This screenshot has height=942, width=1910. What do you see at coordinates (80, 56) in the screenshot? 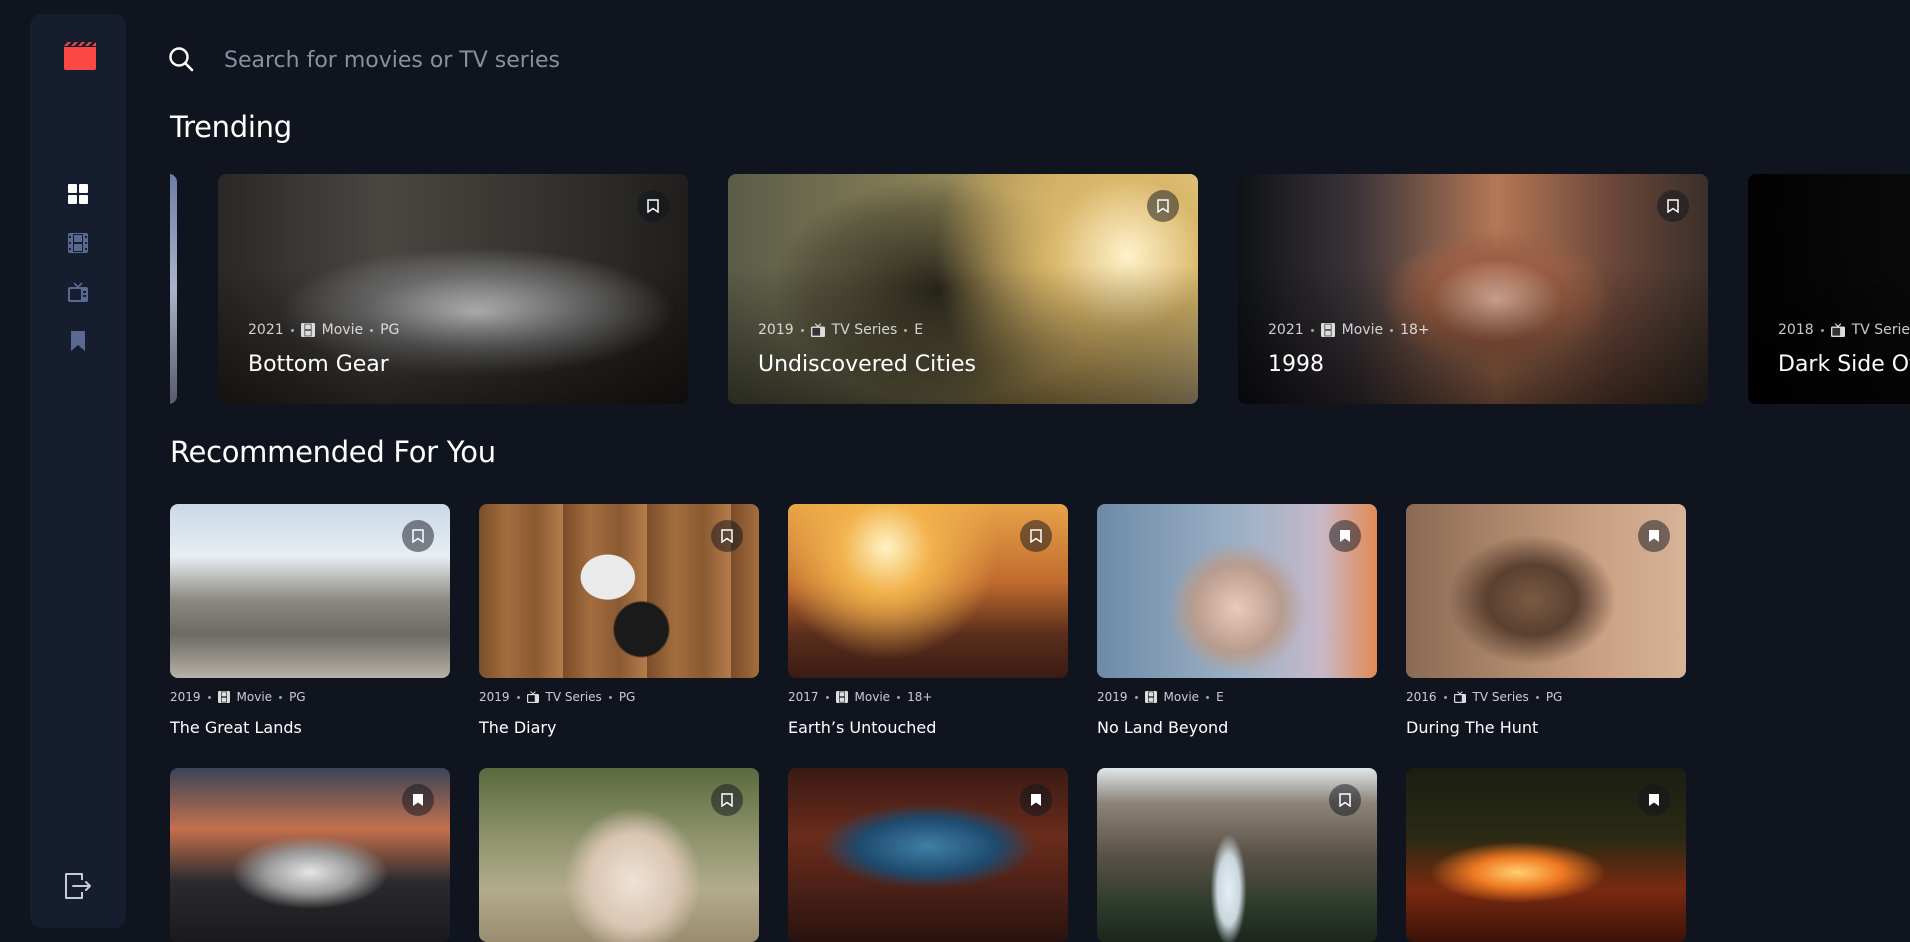
I see `clapperboard-icon` at bounding box center [80, 56].